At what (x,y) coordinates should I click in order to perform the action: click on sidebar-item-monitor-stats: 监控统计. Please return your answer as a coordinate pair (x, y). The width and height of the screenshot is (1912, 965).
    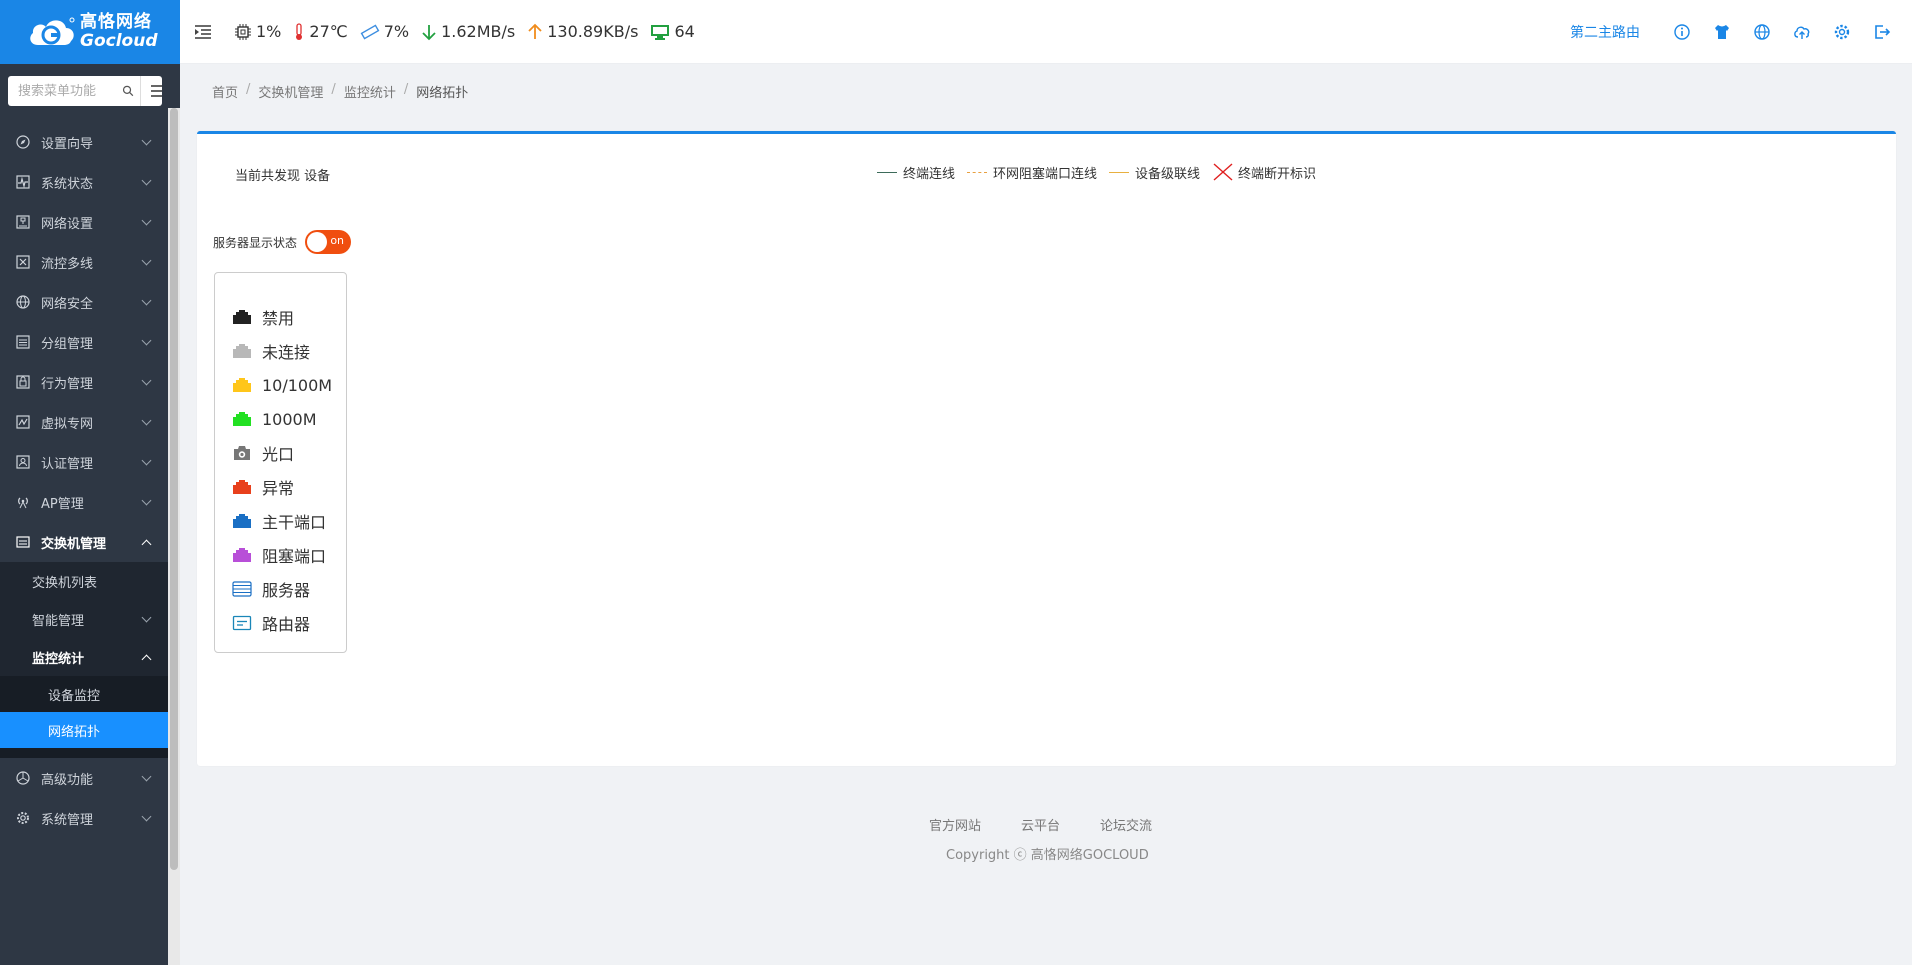
    Looking at the image, I should click on (84, 657).